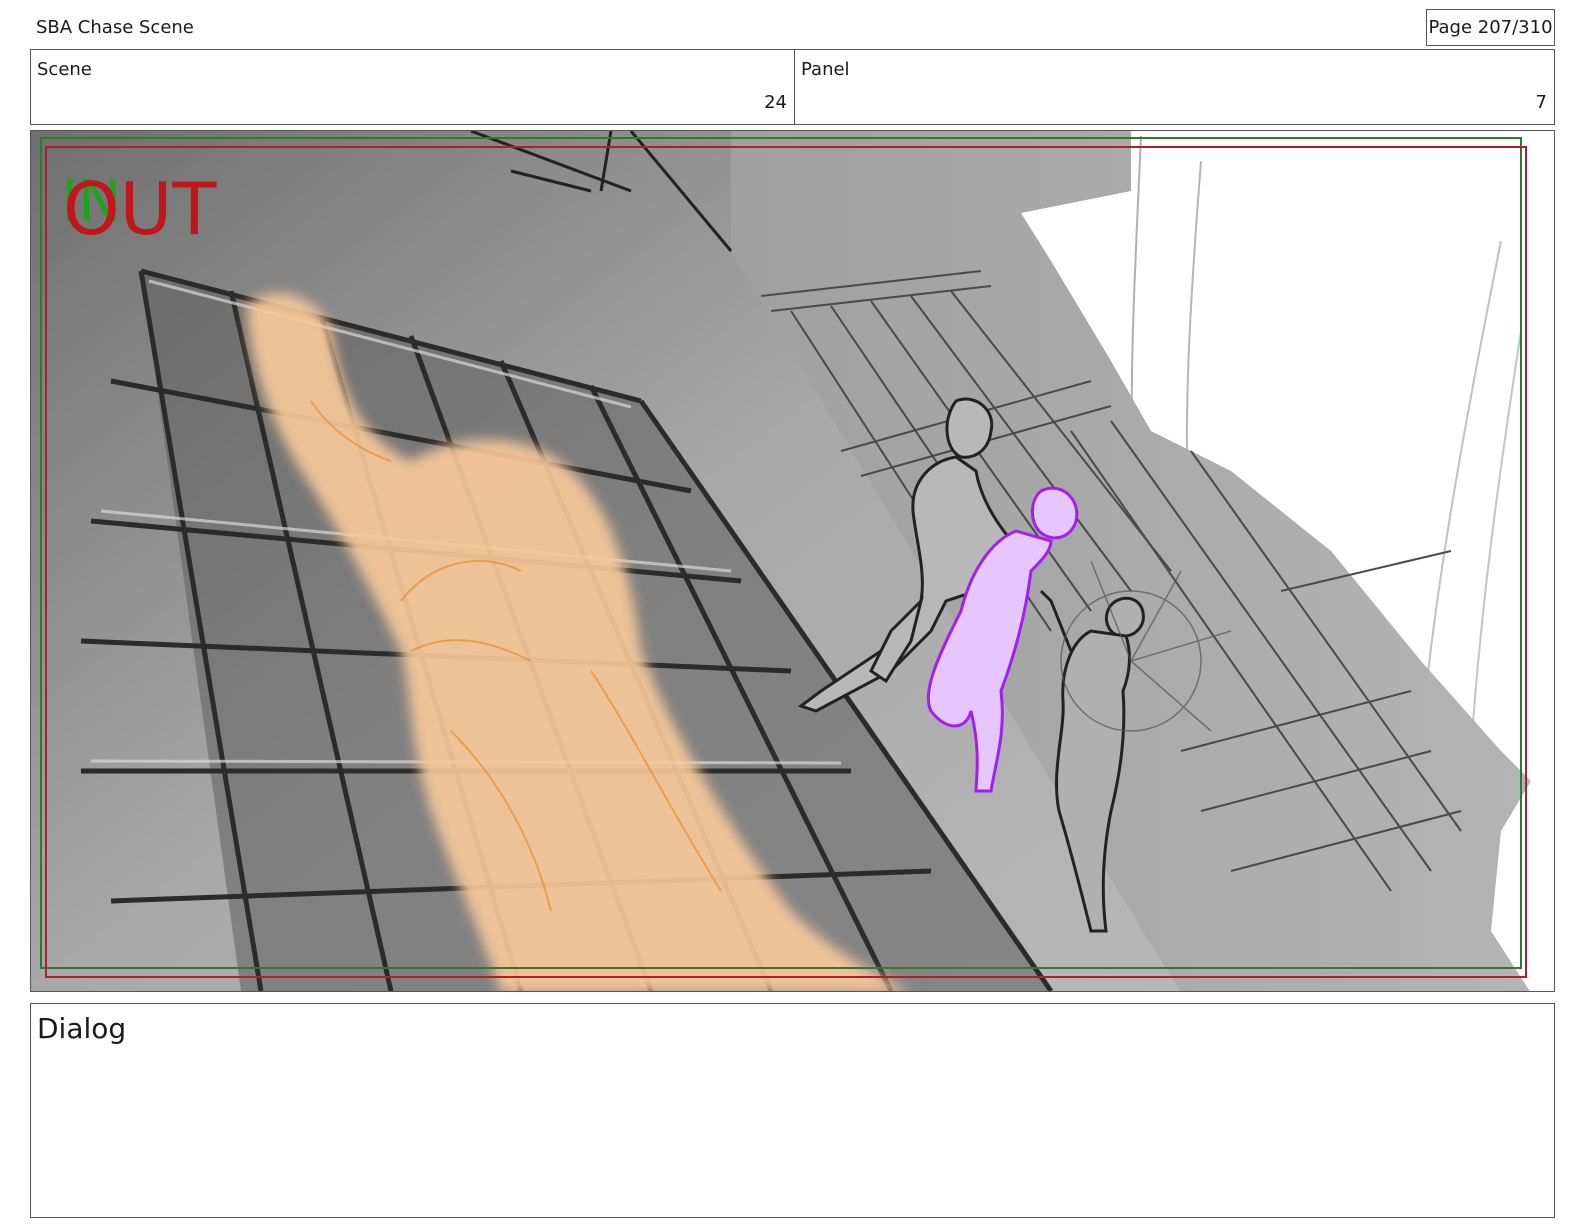 Image resolution: width=1584 pixels, height=1224 pixels. Describe the element at coordinates (140, 209) in the screenshot. I see `out-marker: OUT` at that location.